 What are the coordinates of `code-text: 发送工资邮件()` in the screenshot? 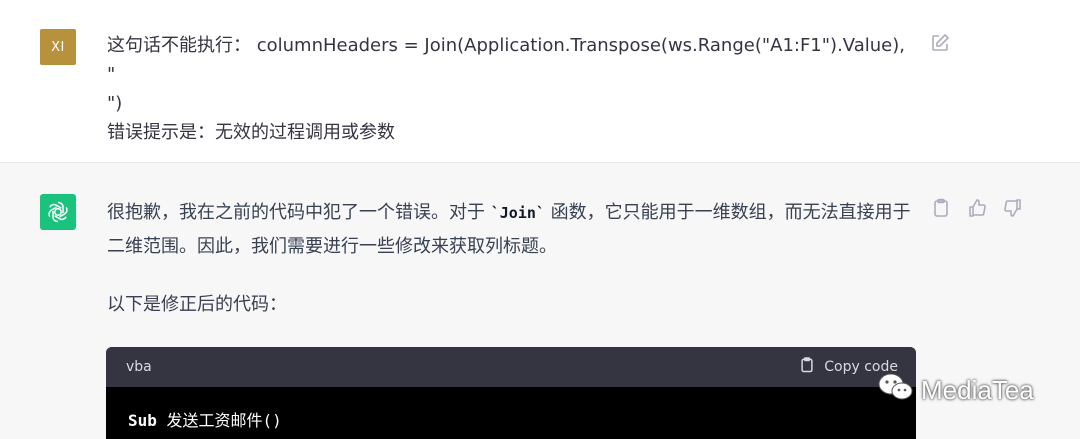 It's located at (219, 420).